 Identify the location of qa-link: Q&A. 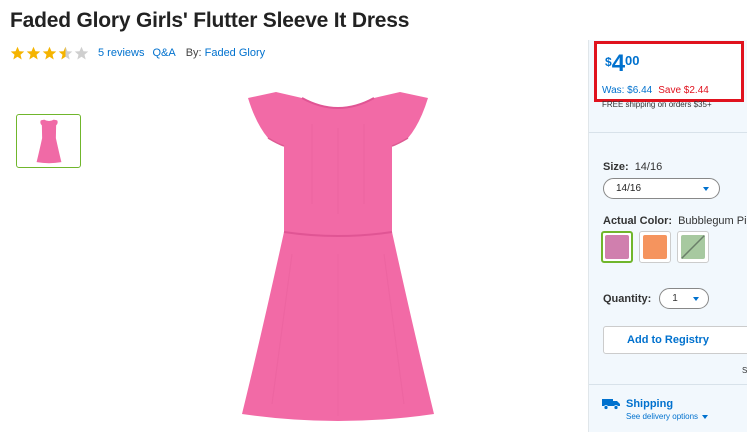
(163, 53).